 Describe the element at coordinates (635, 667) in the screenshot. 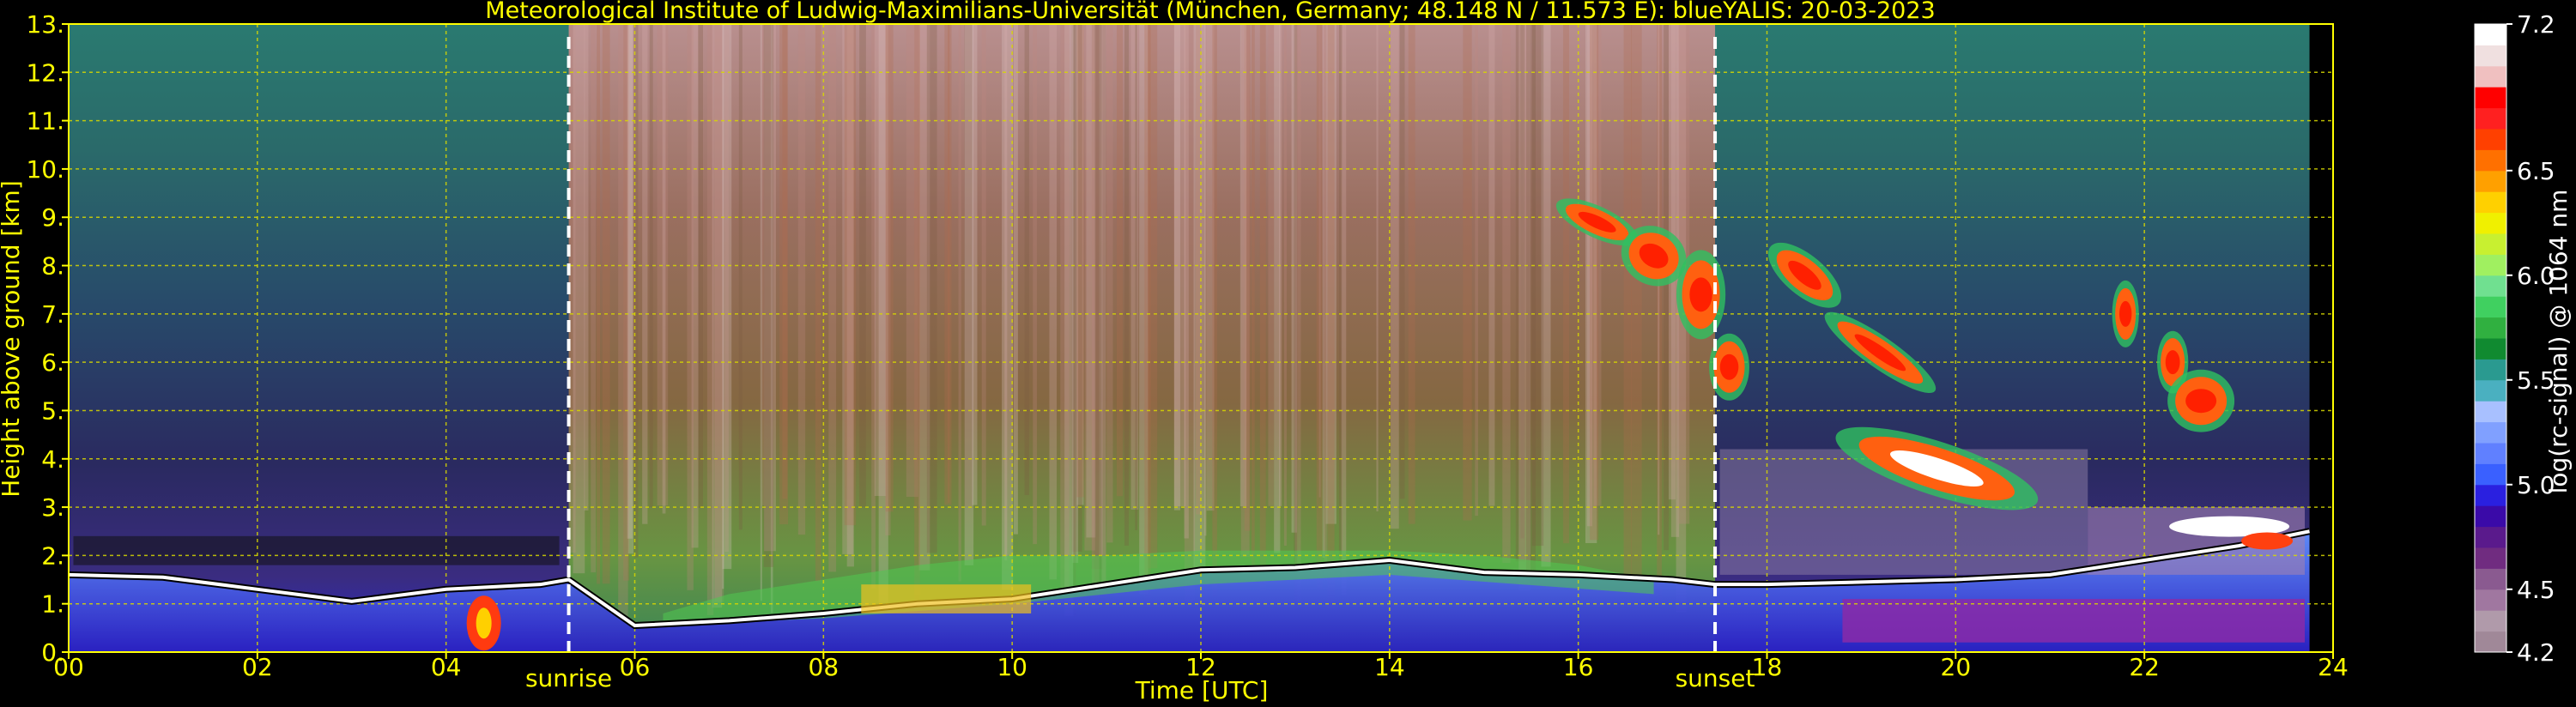

I see `x-tick-label: 06` at that location.